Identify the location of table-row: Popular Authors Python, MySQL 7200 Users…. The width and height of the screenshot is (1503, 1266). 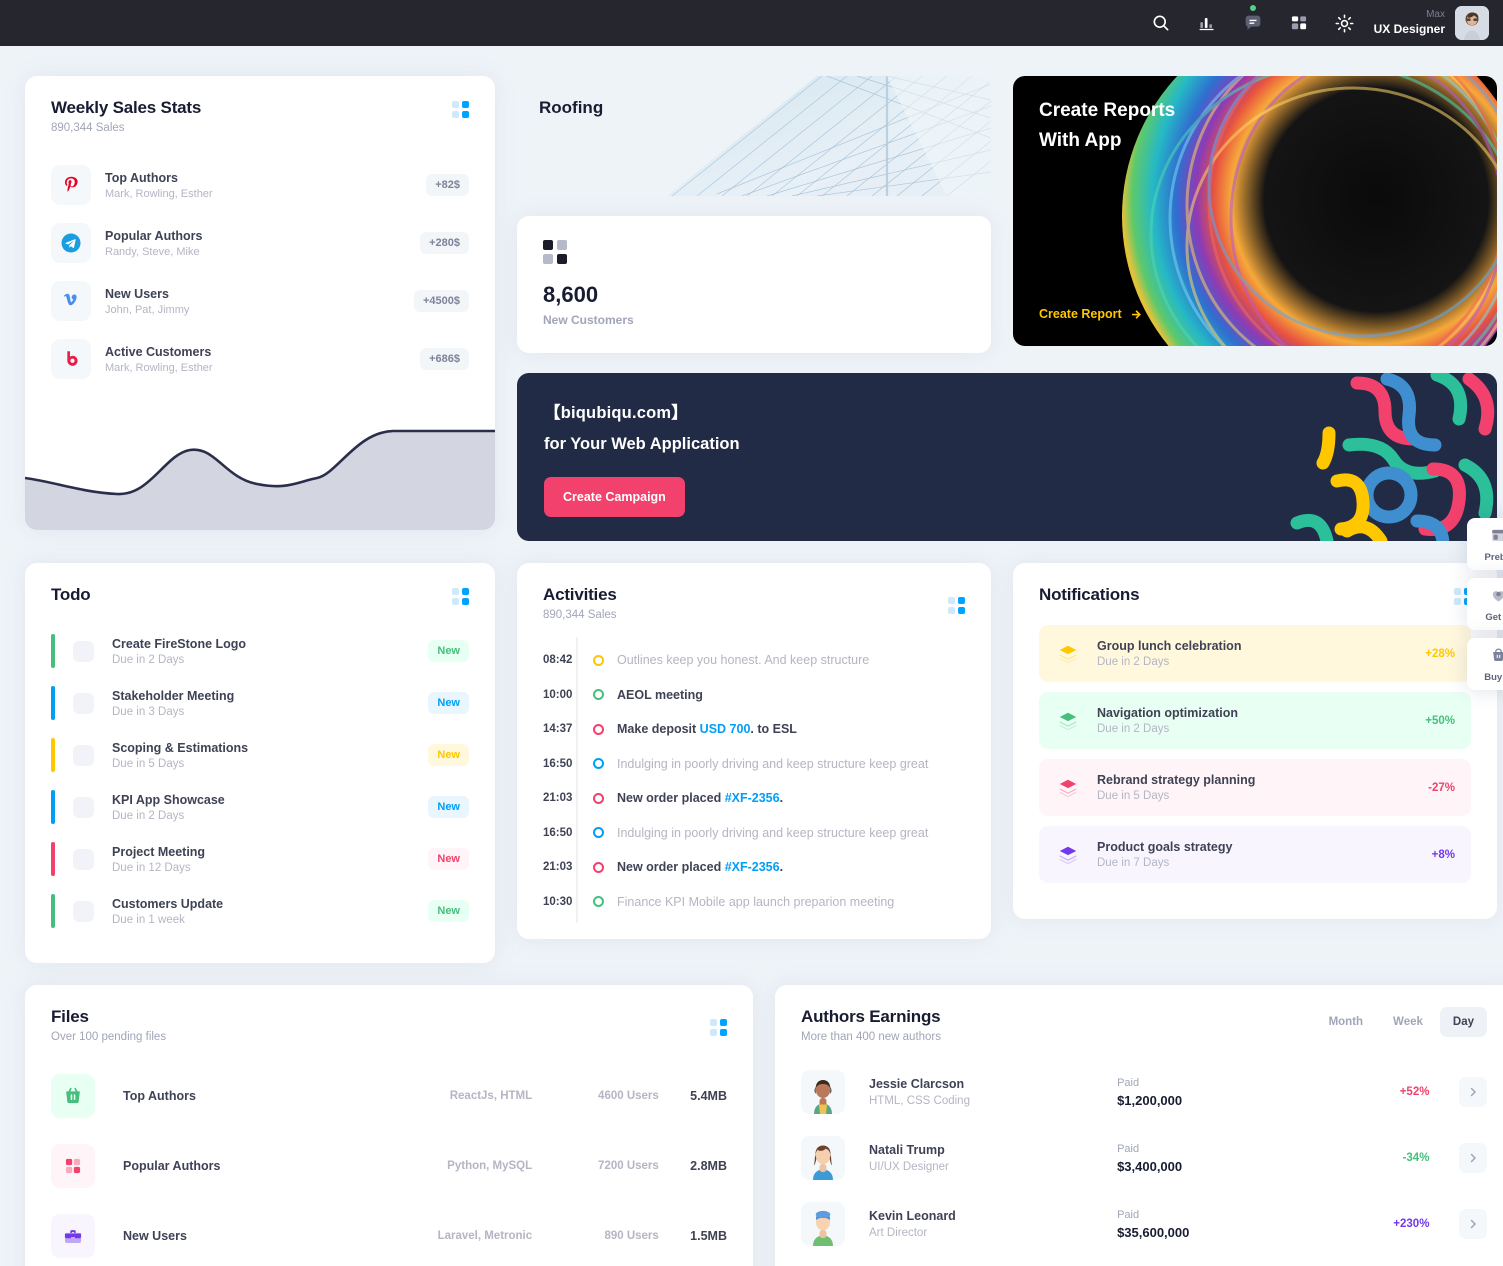
(389, 1166).